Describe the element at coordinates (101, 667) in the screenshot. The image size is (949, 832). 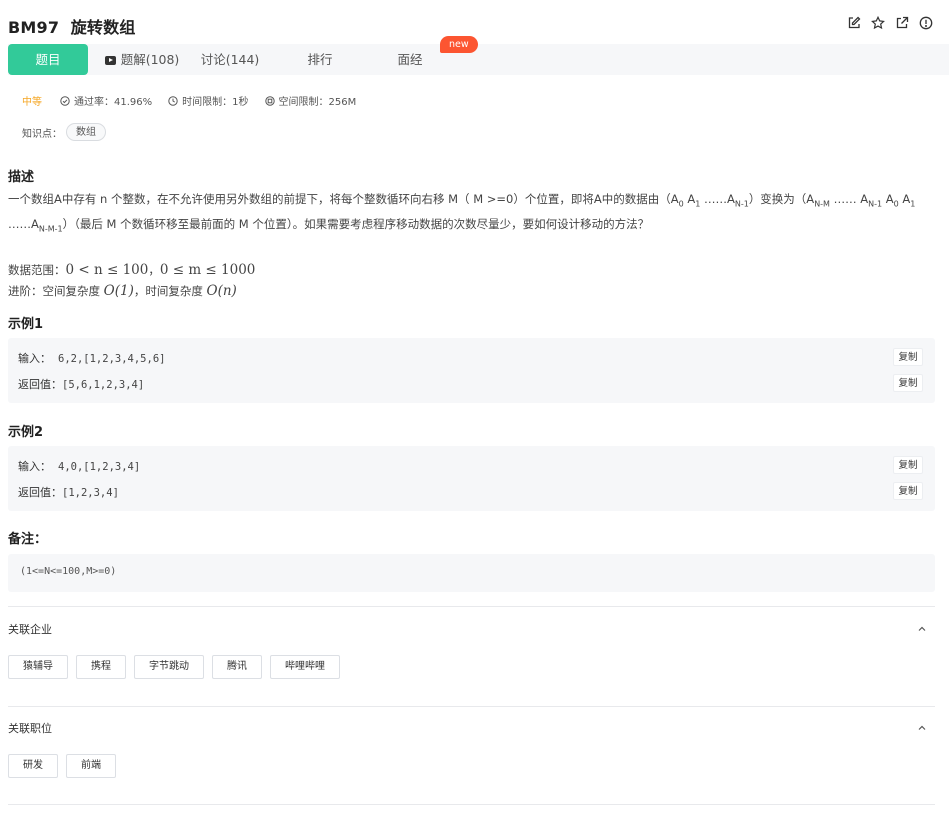
I see `company-chip: 携程` at that location.